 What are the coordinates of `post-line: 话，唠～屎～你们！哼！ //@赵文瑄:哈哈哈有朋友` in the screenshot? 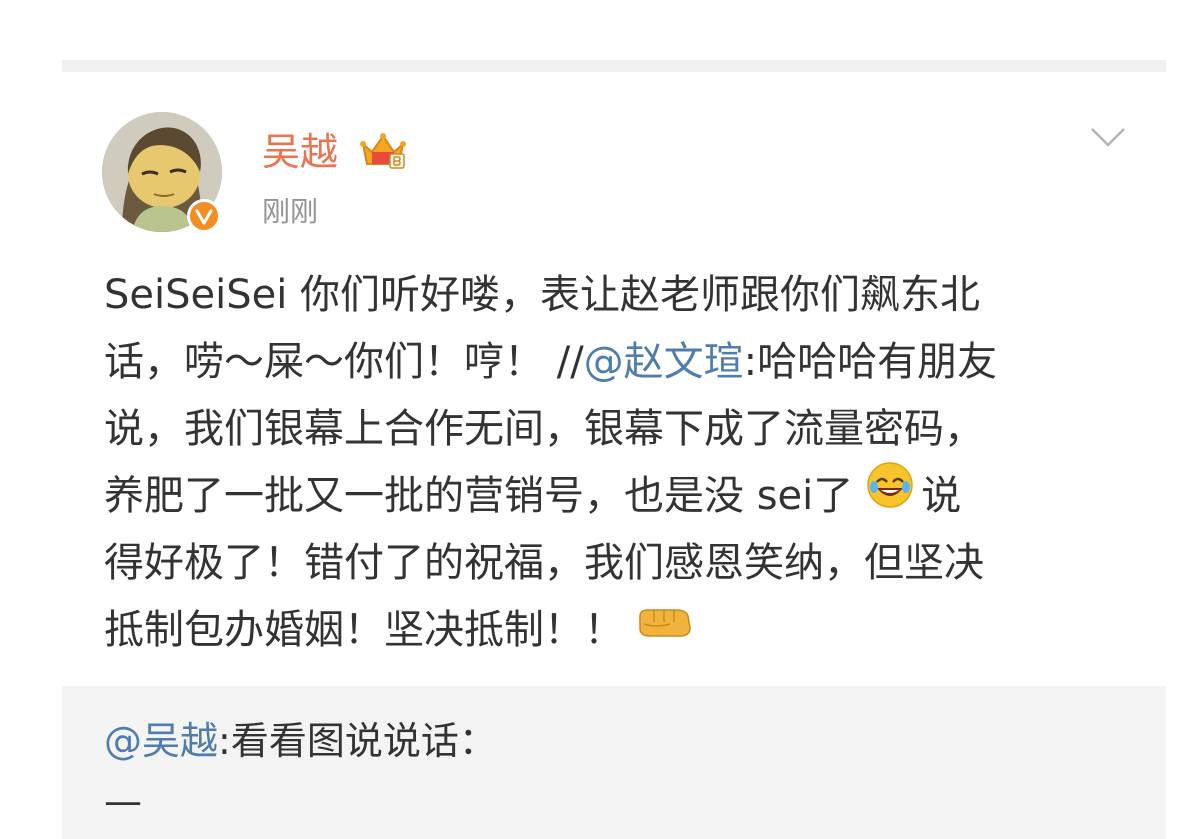 It's located at (624, 362).